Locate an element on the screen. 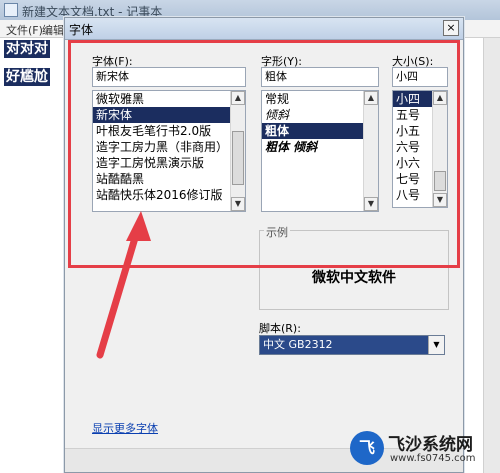  site-watermark: 飞 飞沙系统网 www.fs0745.com is located at coordinates (425, 450).